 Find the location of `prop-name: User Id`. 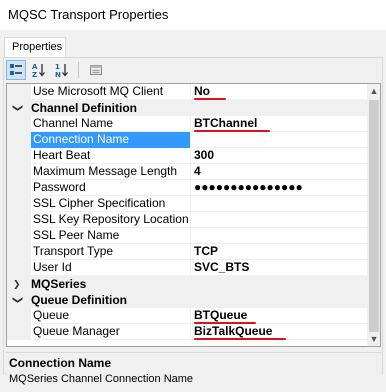

prop-name: User Id is located at coordinates (111, 268).